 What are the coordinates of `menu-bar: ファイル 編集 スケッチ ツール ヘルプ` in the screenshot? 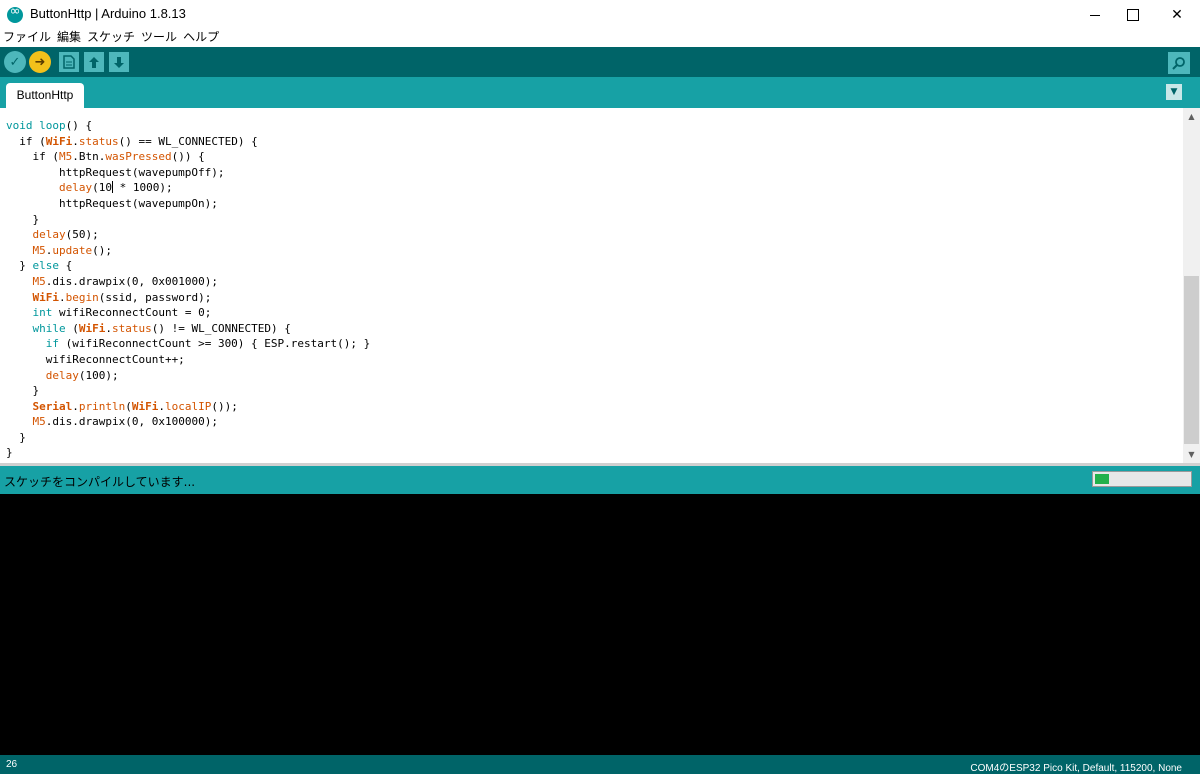 It's located at (600, 38).